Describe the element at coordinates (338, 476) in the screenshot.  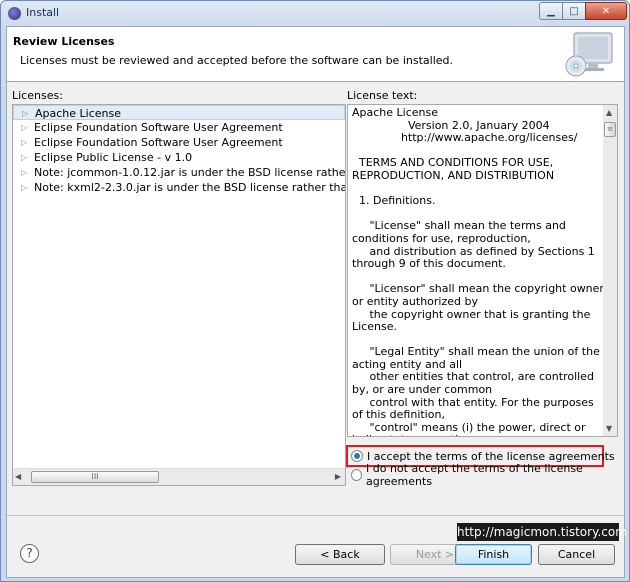
I see `scroll-right-icon: ▶` at that location.